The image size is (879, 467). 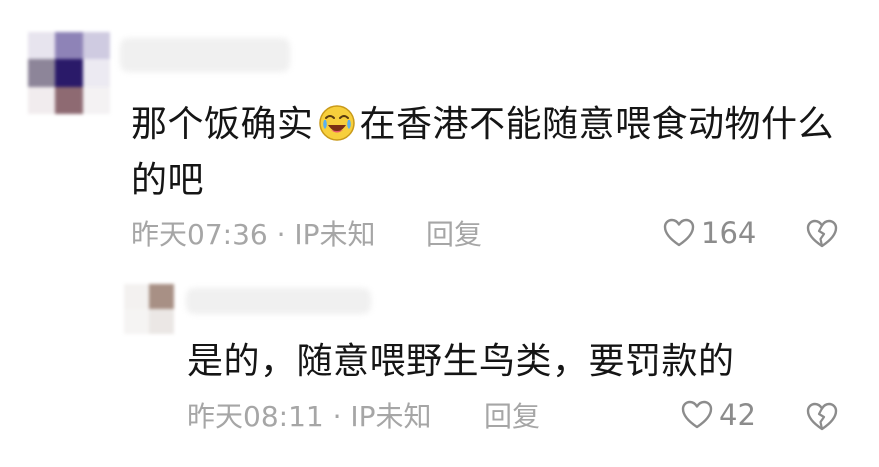 I want to click on reply-time-location: 昨天08:11 · IP未知, so click(x=309, y=416).